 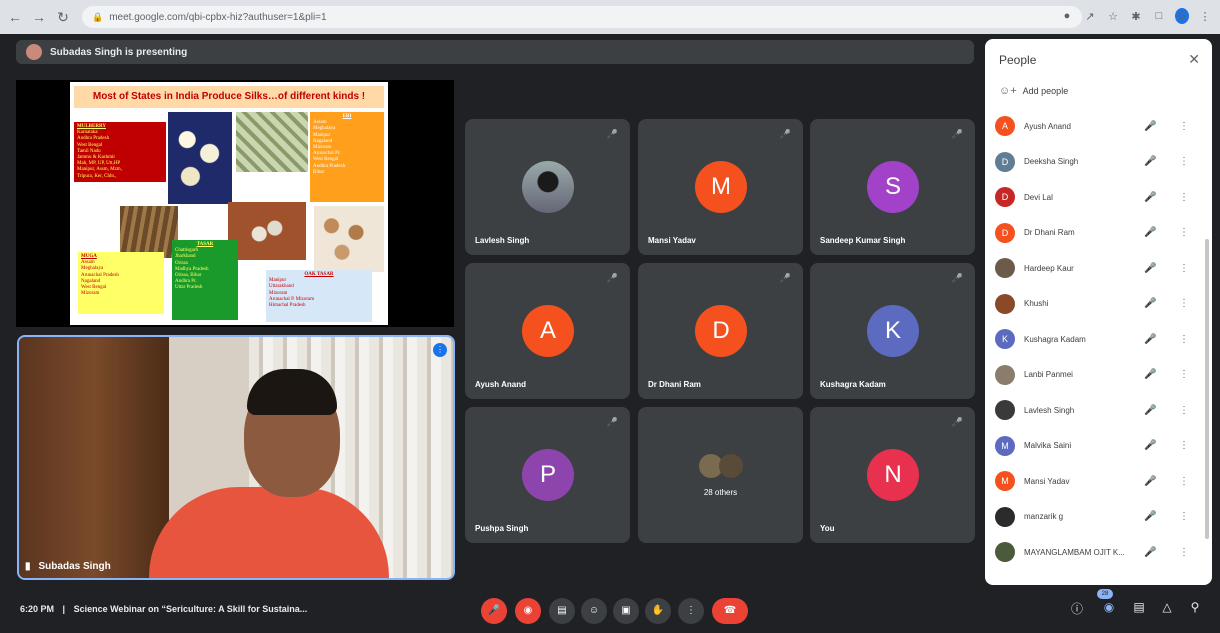 I want to click on participant-tile: 28 others, so click(x=720, y=475).